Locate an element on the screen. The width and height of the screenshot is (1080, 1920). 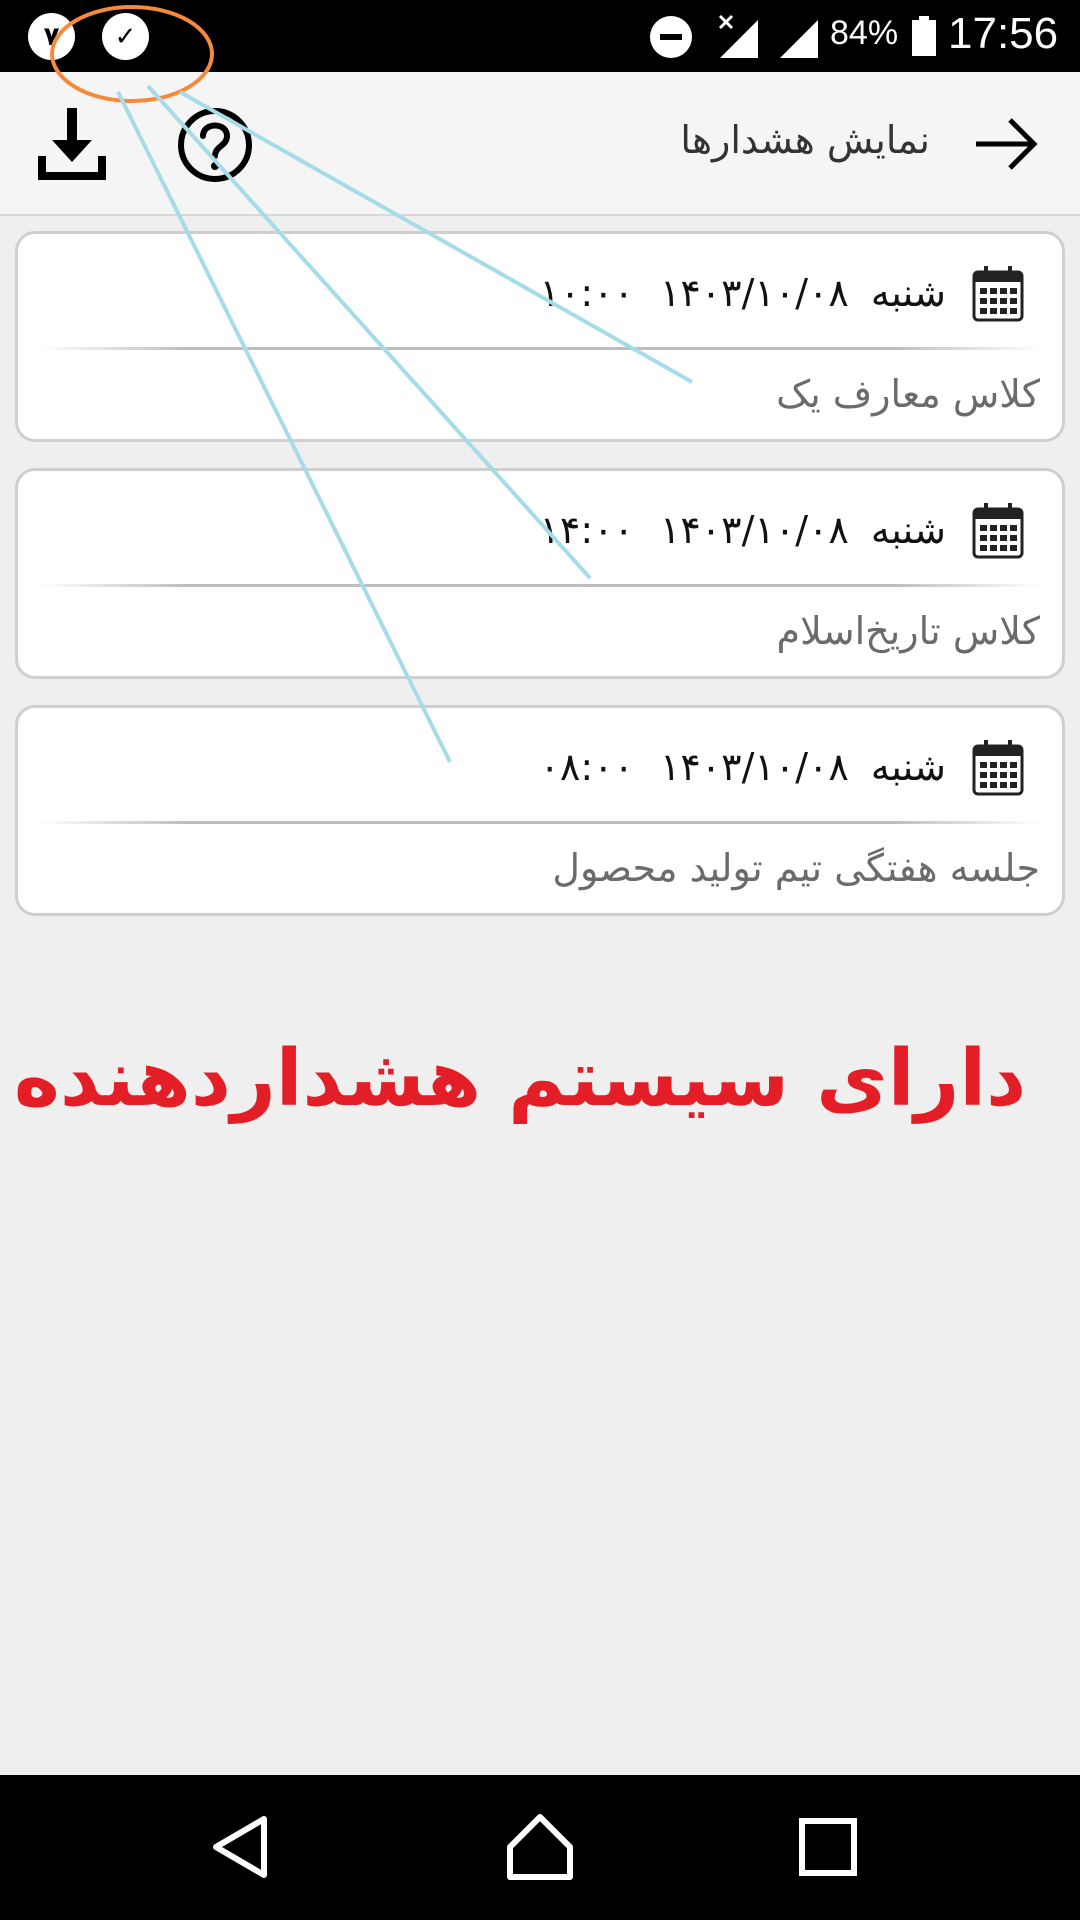
feature-headline: دارای سیستم هشداردهنده is located at coordinates (520, 1079).